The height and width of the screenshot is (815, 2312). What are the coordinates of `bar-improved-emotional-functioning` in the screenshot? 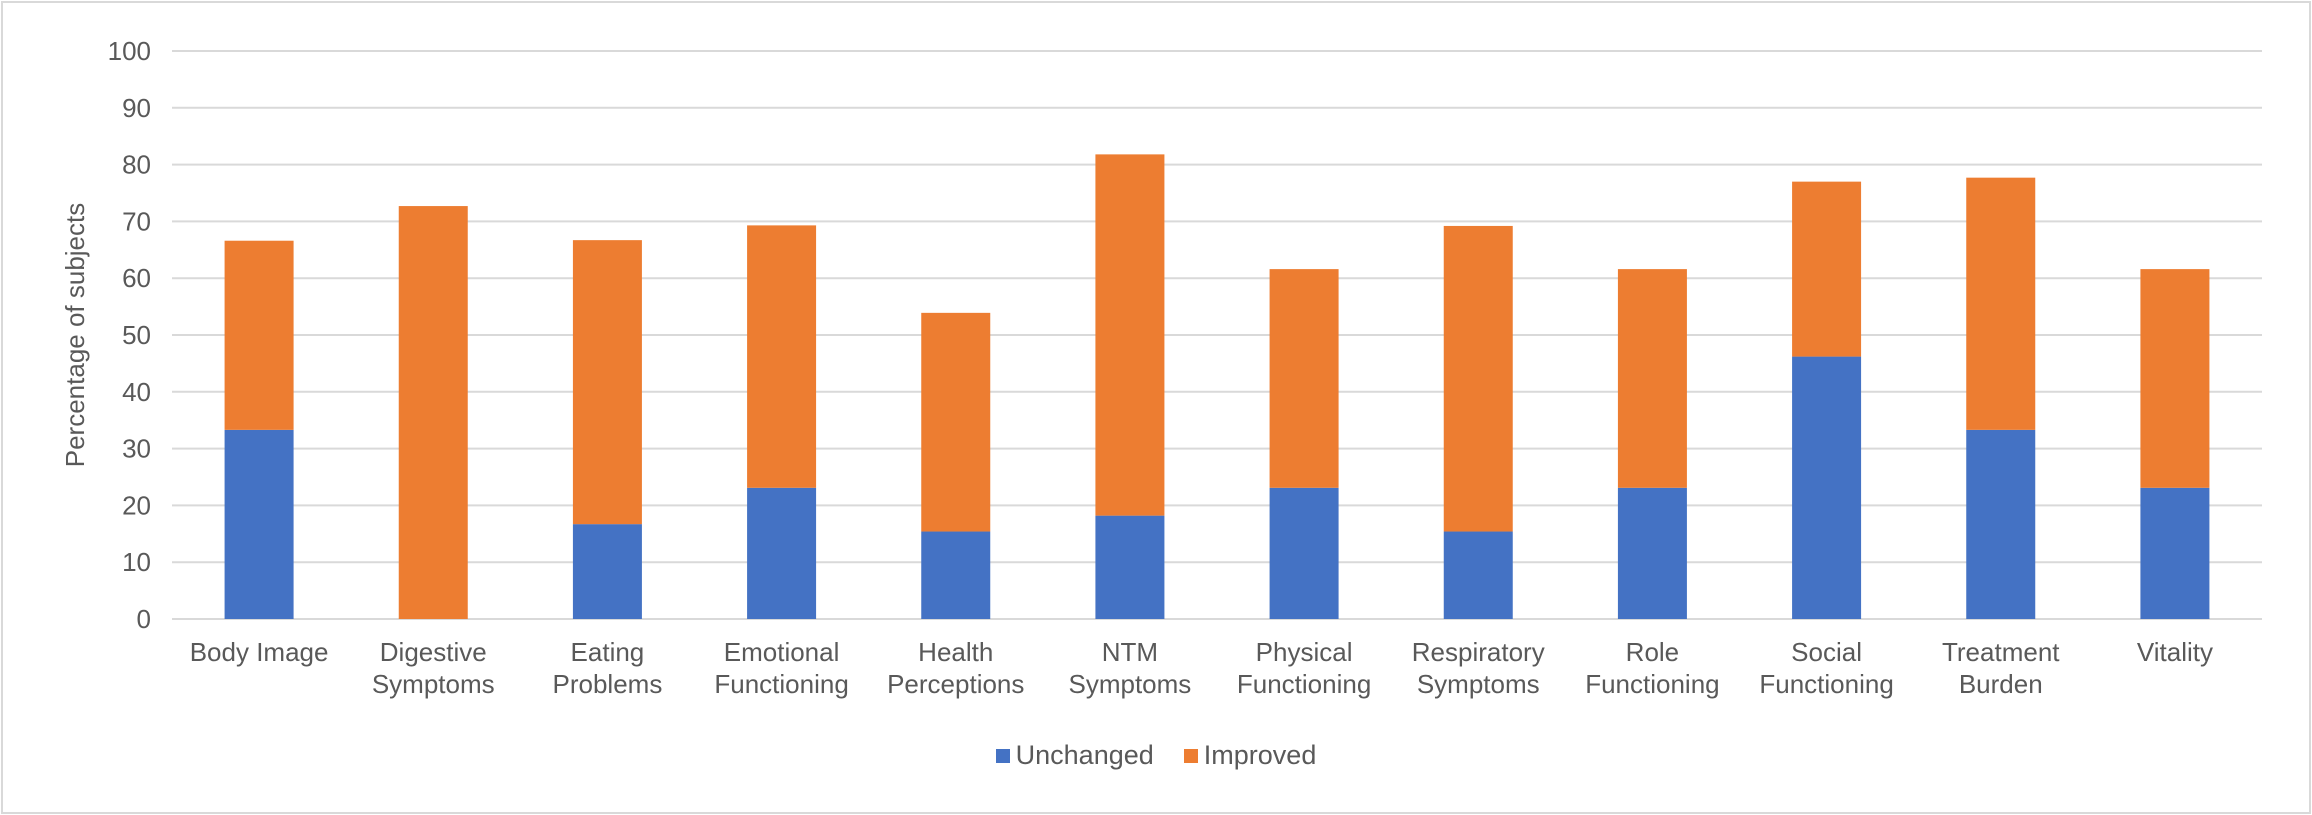 It's located at (782, 356).